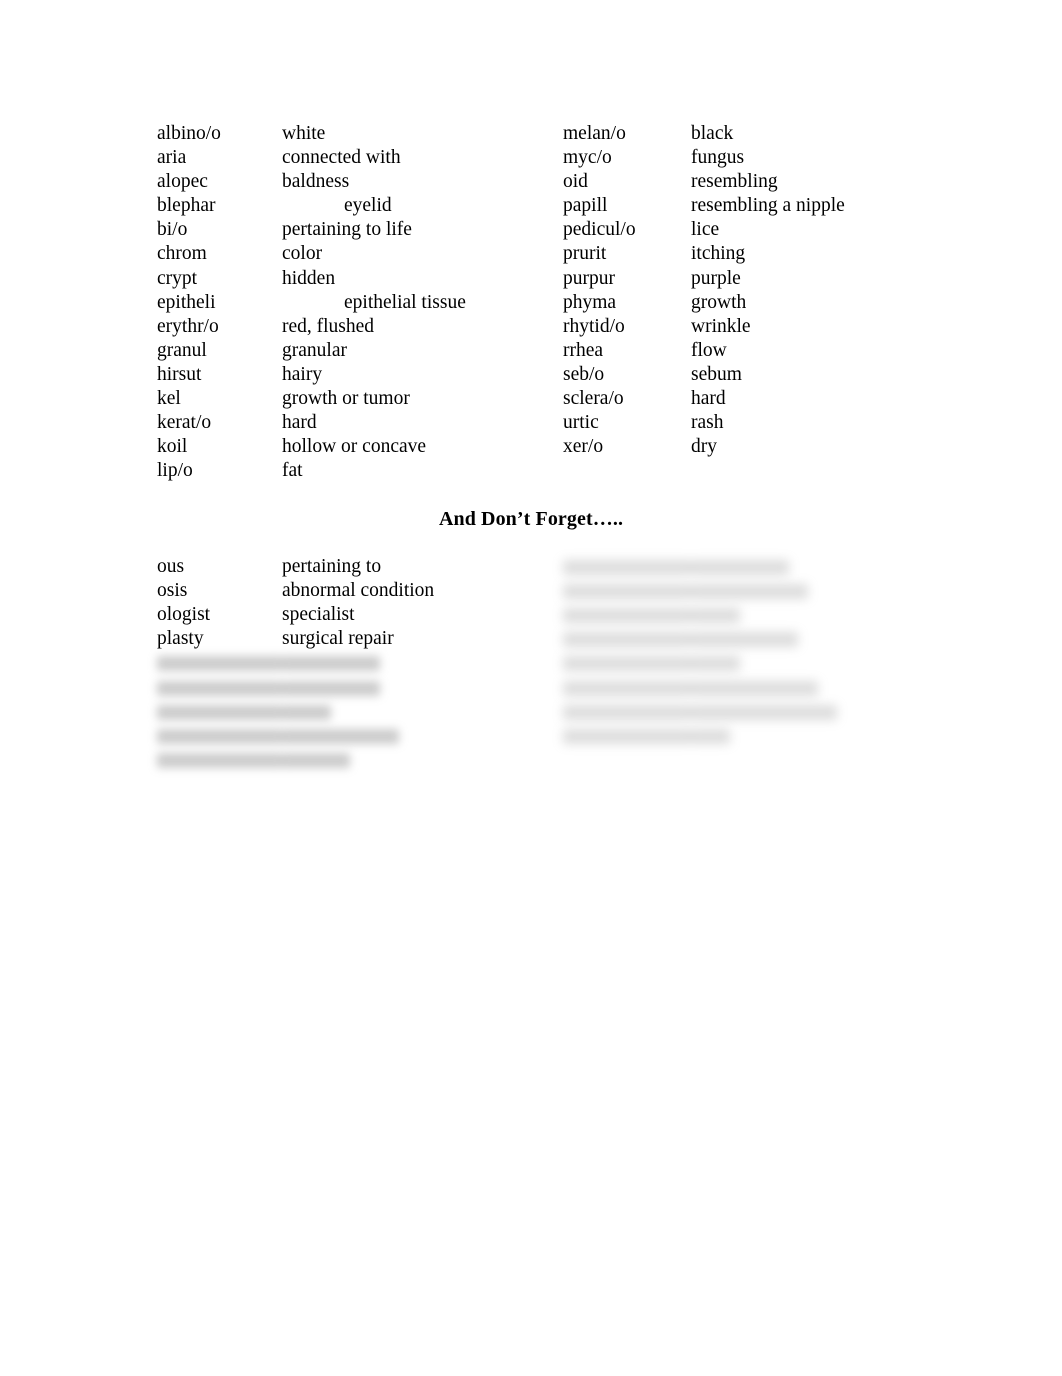  I want to click on word-part-meaning: resembling a nipple, so click(768, 206).